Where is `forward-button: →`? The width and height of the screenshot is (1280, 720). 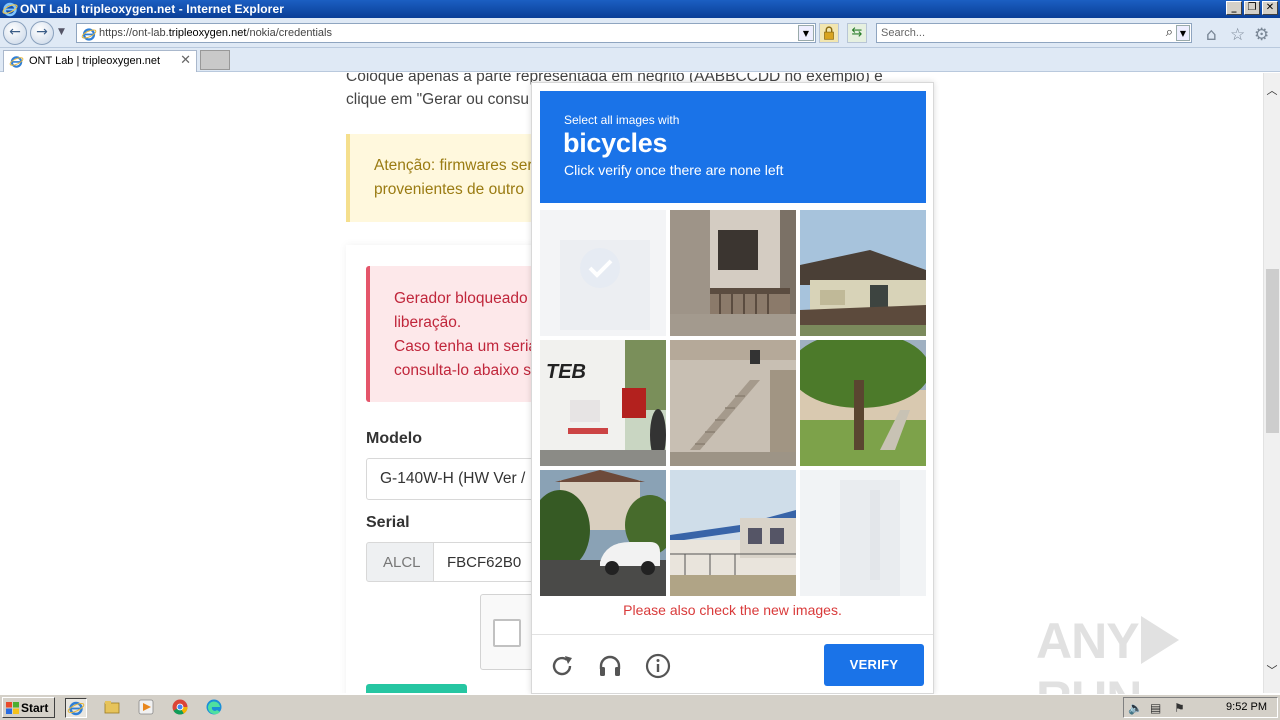
forward-button: → is located at coordinates (42, 33).